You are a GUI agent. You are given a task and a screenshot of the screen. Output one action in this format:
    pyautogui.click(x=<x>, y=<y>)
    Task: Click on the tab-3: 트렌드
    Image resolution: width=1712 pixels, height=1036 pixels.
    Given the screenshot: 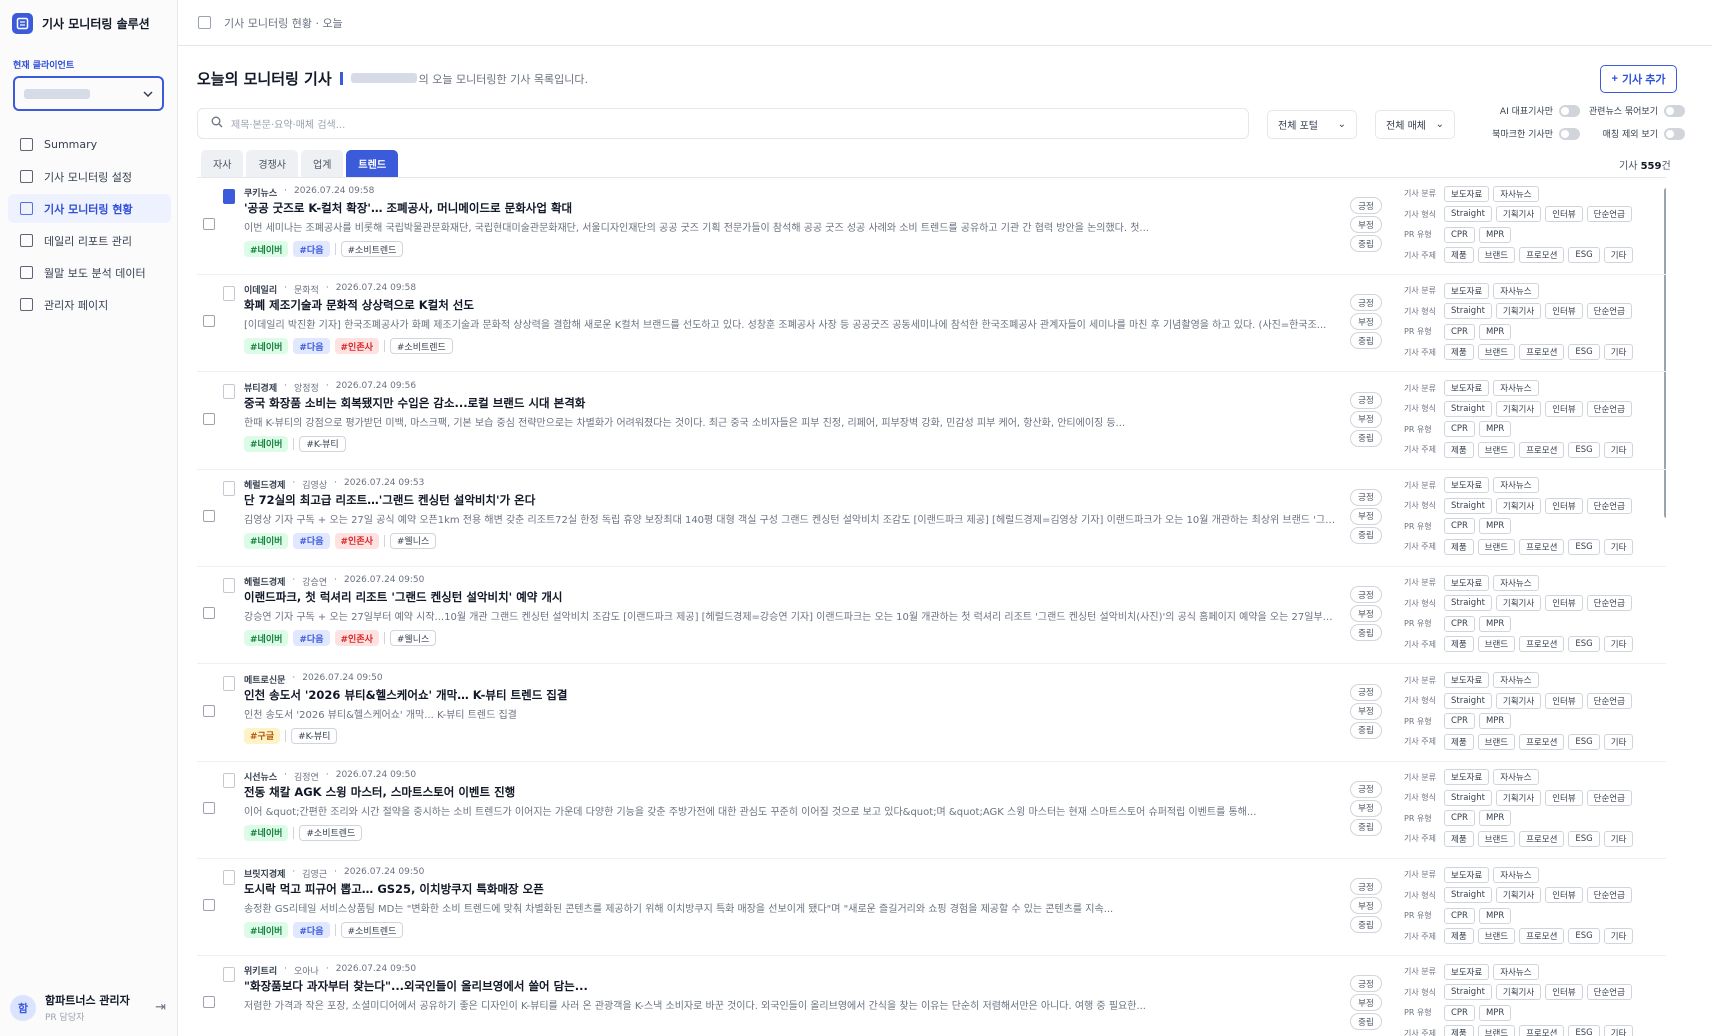 What is the action you would take?
    pyautogui.click(x=372, y=163)
    